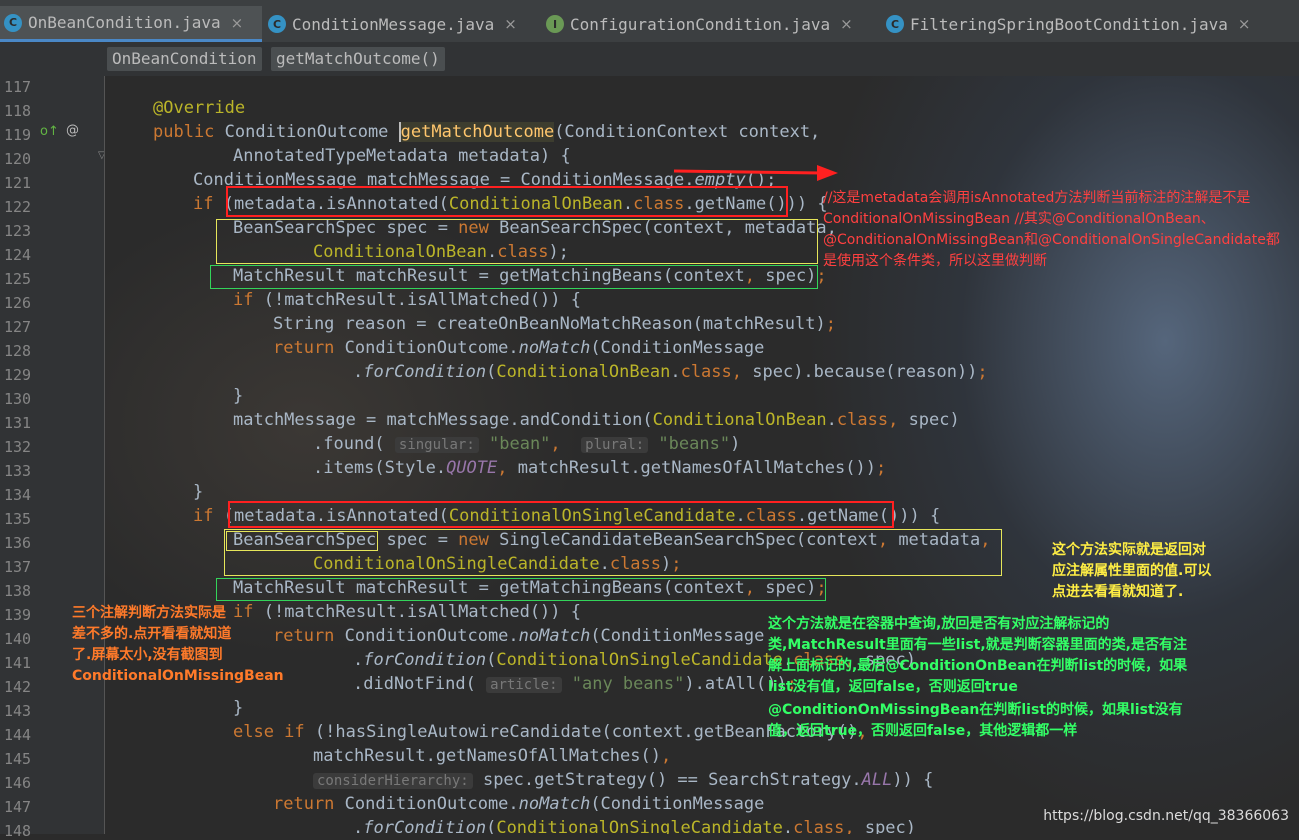 The height and width of the screenshot is (840, 1299). Describe the element at coordinates (18, 159) in the screenshot. I see `line-number: 120` at that location.